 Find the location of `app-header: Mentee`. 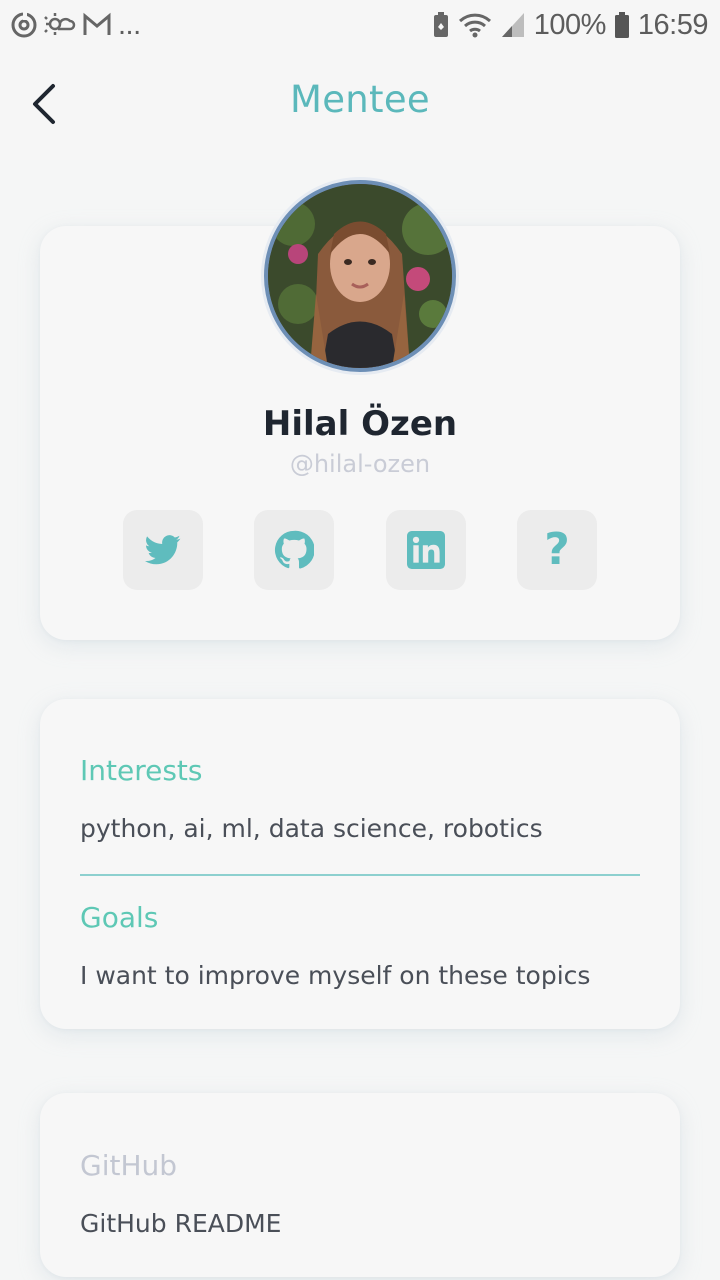

app-header: Mentee is located at coordinates (360, 105).